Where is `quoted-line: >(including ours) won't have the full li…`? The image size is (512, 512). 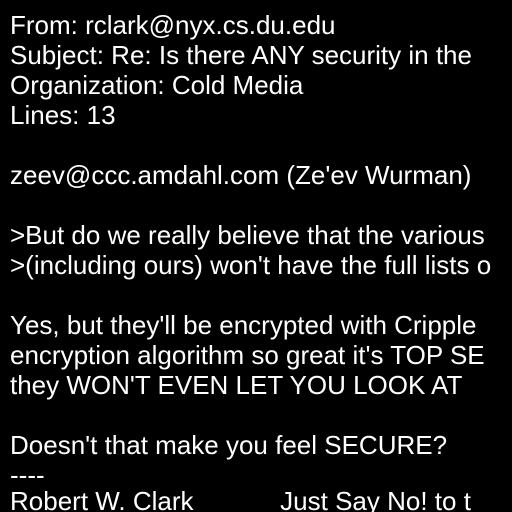
quoted-line: >(including ours) won't have the full li… is located at coordinates (251, 265).